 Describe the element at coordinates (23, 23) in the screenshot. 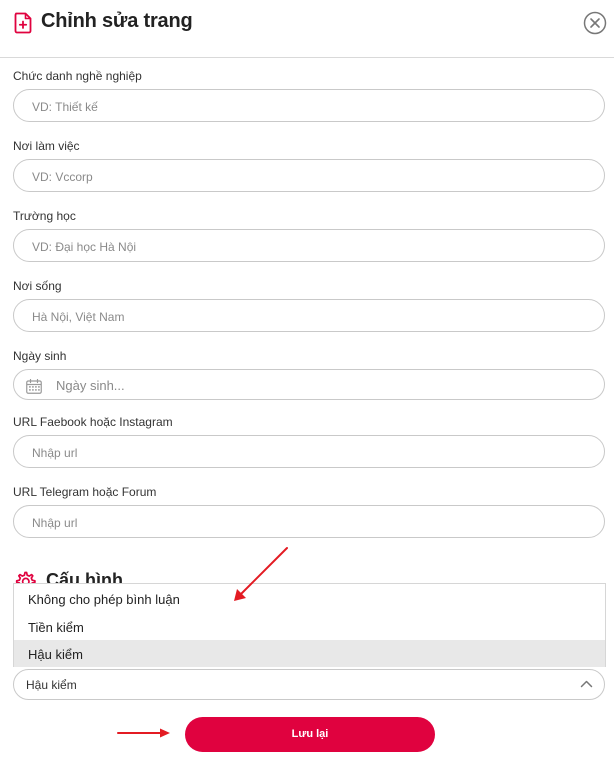

I see `file-plus-icon` at that location.